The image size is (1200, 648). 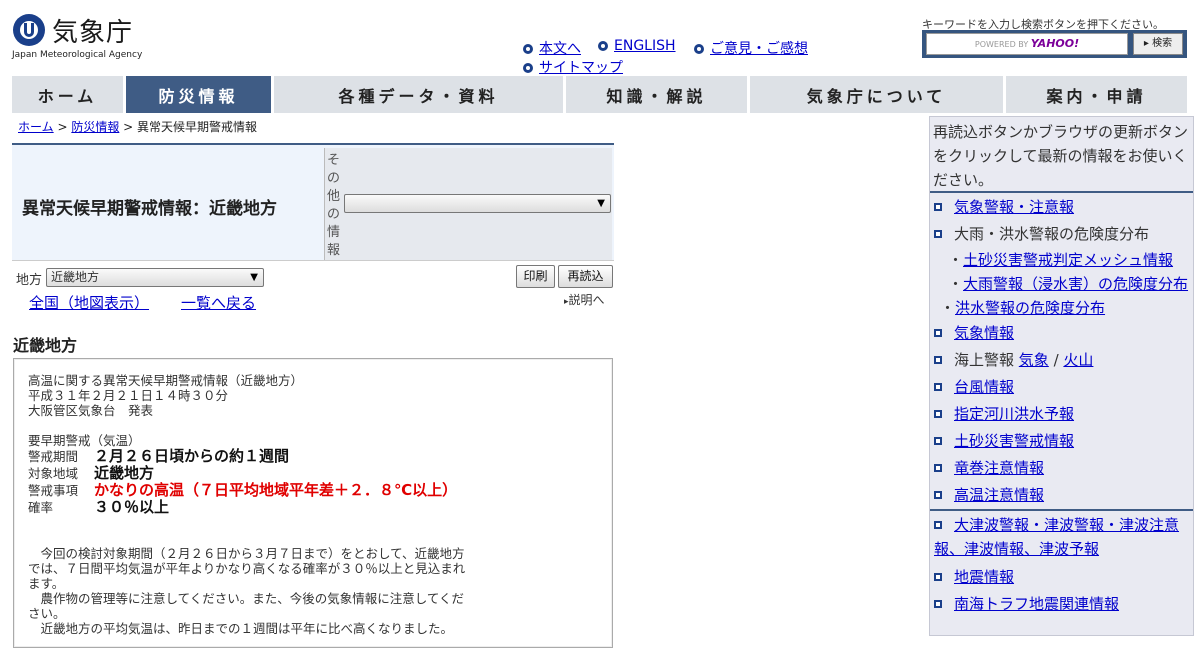 What do you see at coordinates (984, 360) in the screenshot?
I see `sidebar-text: 海上警報` at bounding box center [984, 360].